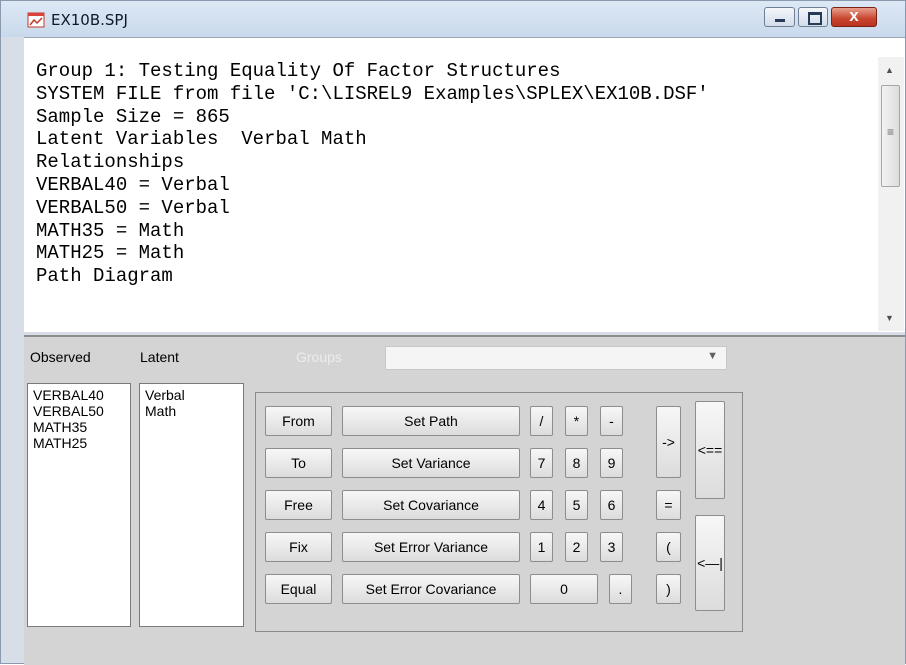  What do you see at coordinates (79, 505) in the screenshot?
I see `observed-variables-list: VERBAL40 VERBAL50 MATH35 MATH25` at bounding box center [79, 505].